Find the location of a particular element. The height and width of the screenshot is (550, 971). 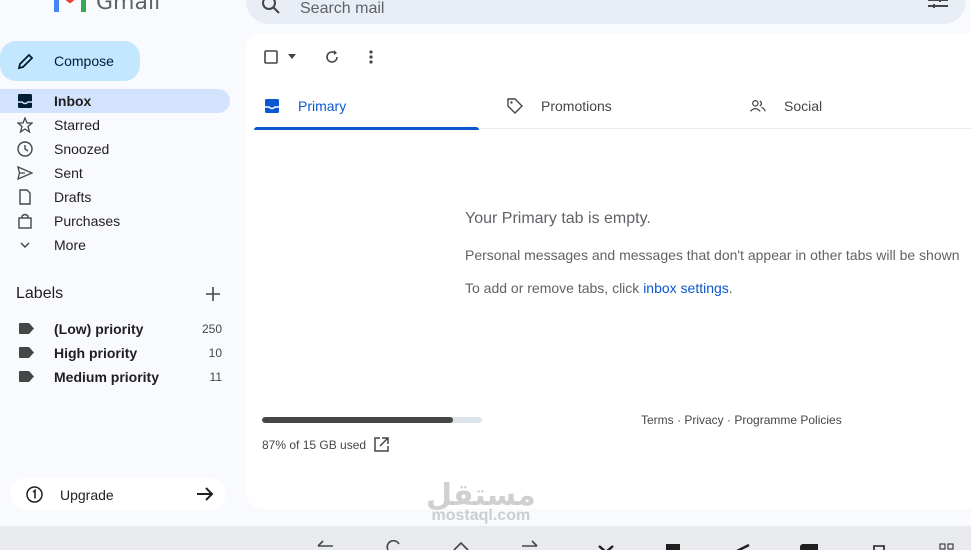

sidebar-item-sent: Sent is located at coordinates (115, 173).